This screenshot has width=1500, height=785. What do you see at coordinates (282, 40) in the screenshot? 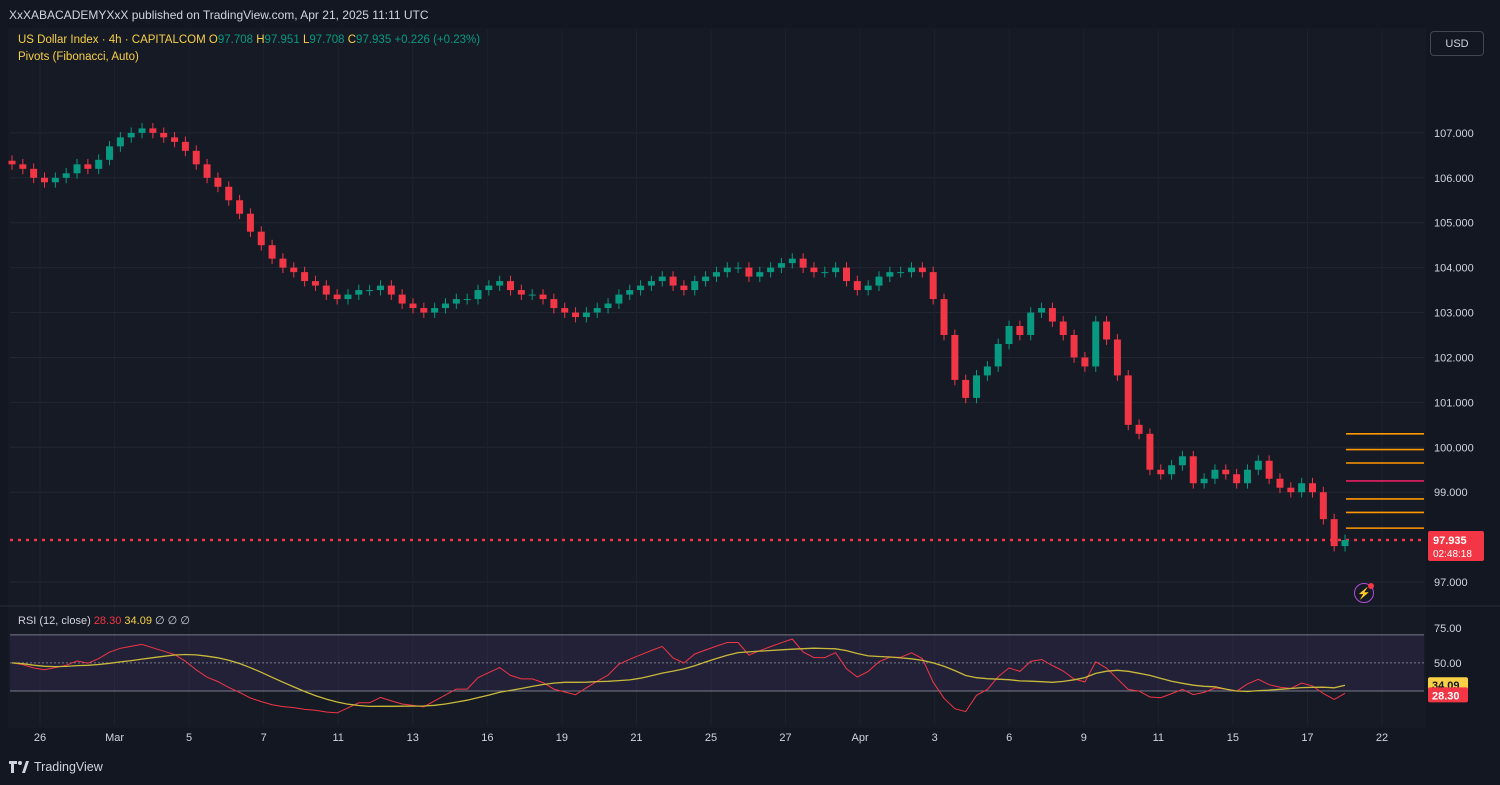
I see `high-value: 97.951` at bounding box center [282, 40].